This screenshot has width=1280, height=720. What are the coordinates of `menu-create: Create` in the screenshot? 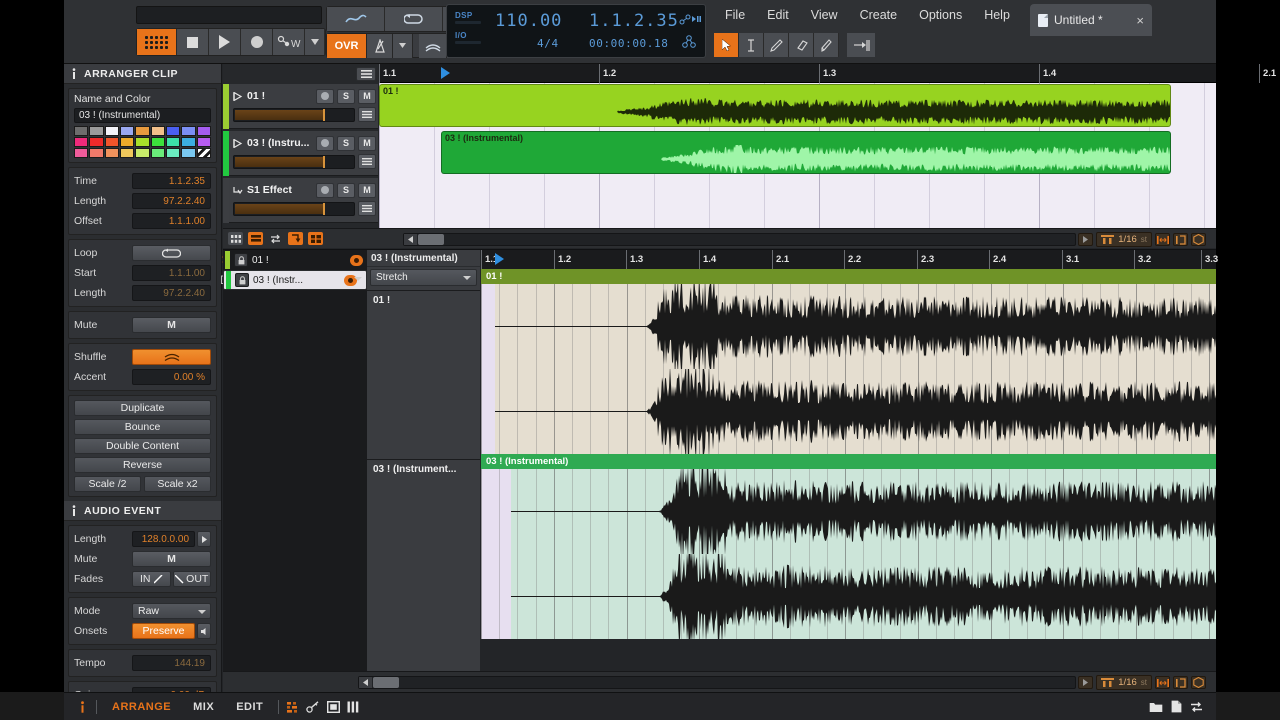 It's located at (879, 15).